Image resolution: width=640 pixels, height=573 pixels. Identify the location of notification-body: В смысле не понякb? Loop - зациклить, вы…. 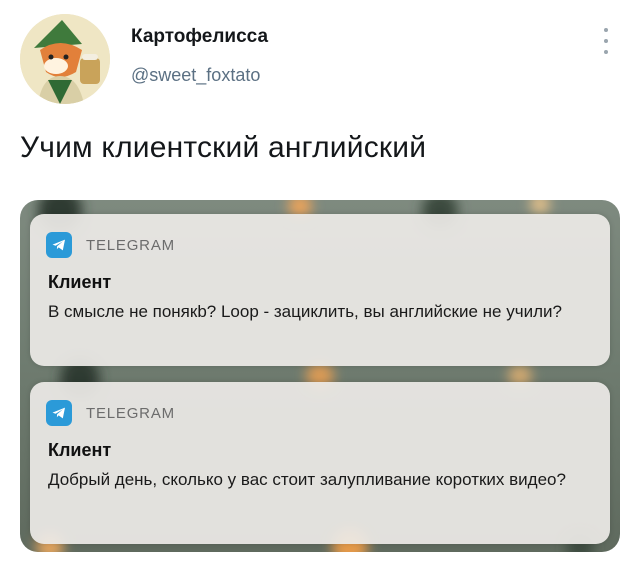
(305, 311).